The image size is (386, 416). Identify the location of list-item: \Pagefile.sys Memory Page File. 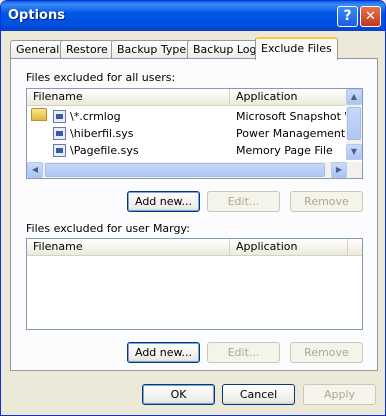
(187, 150).